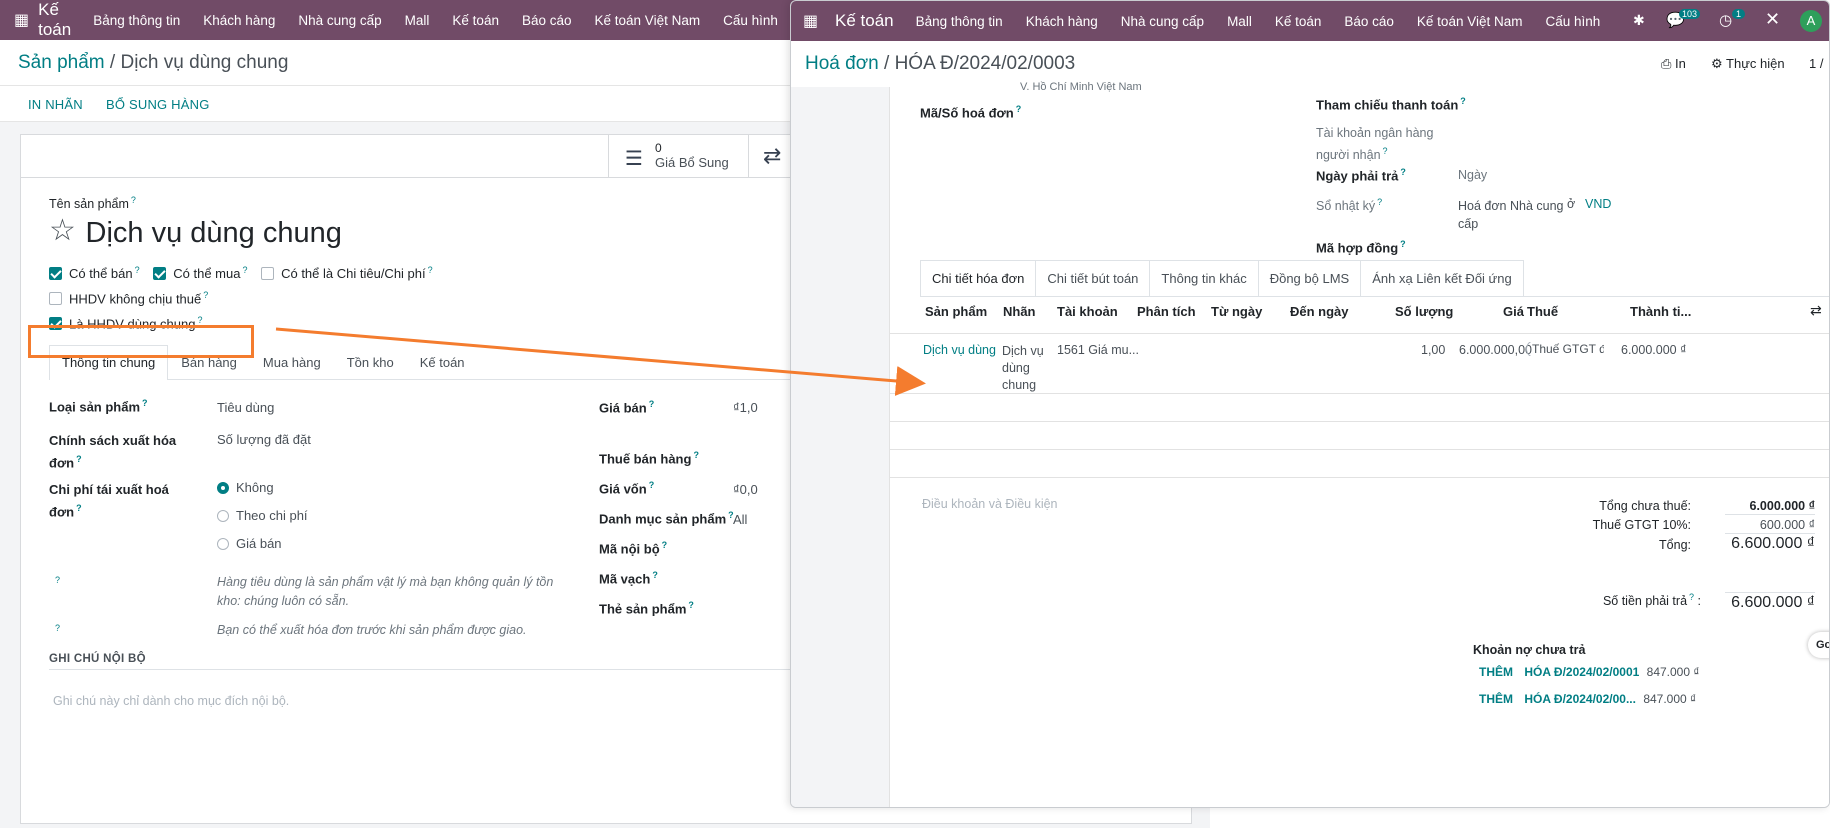 Image resolution: width=1830 pixels, height=828 pixels. What do you see at coordinates (1513, 311) in the screenshot?
I see `col-price: Giá` at bounding box center [1513, 311].